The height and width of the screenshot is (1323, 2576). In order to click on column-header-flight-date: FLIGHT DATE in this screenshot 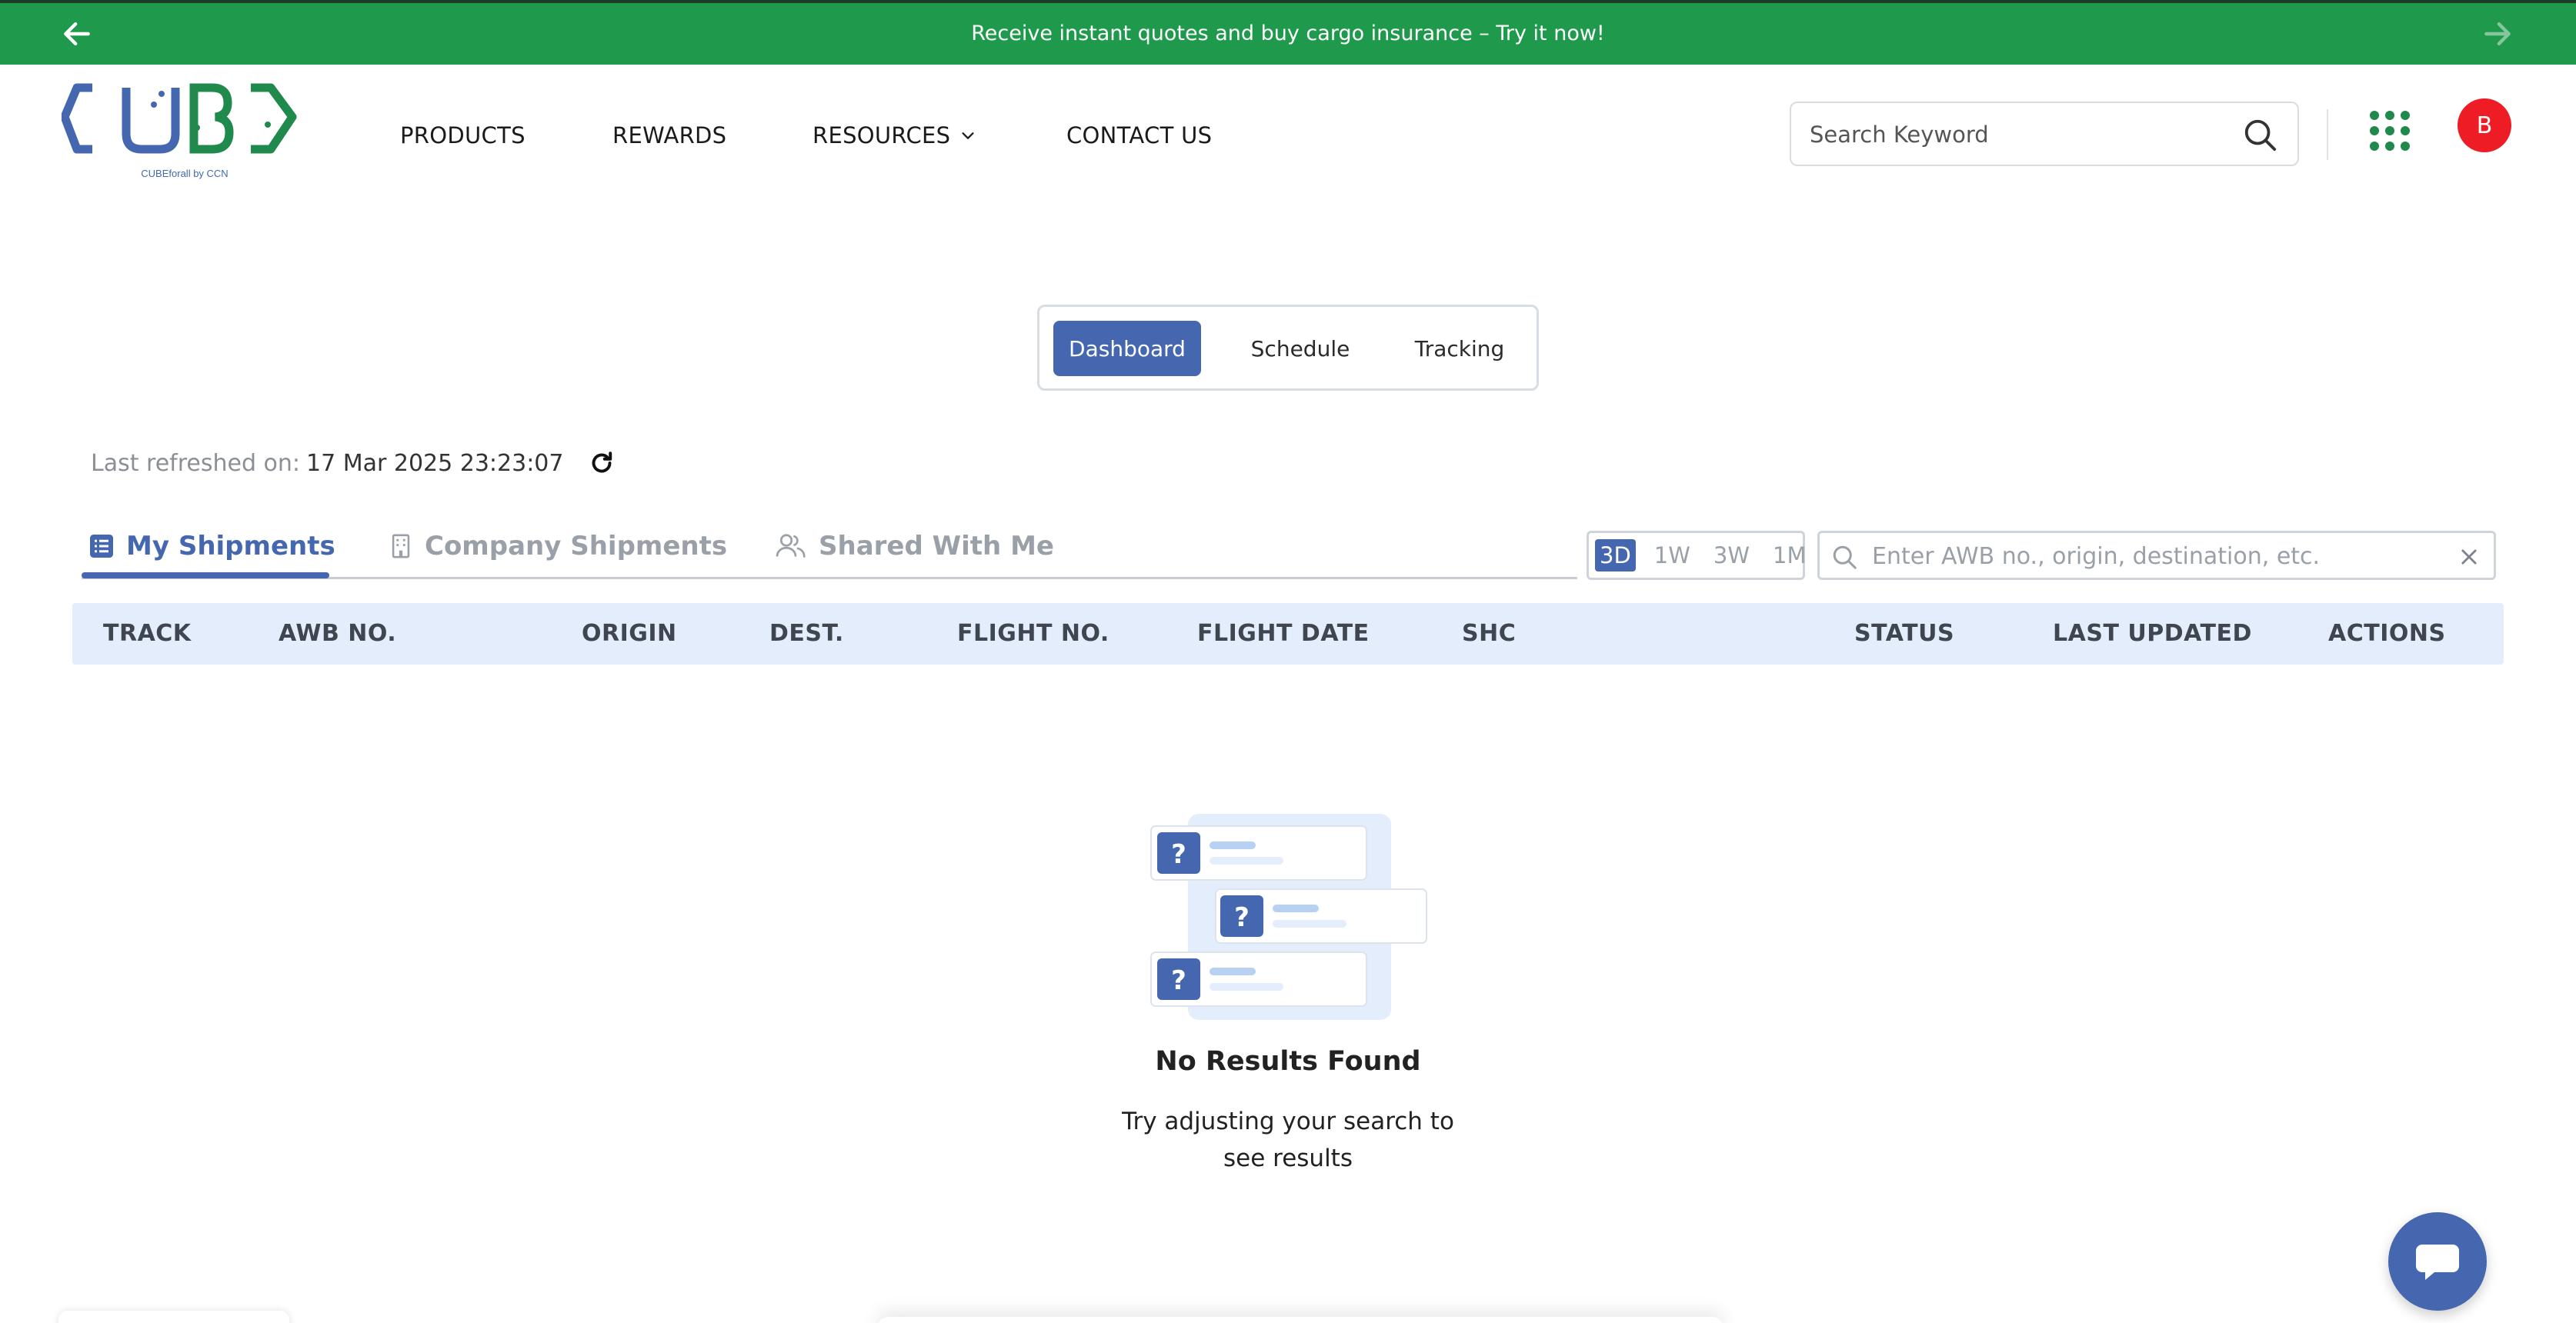, I will do `click(1283, 633)`.